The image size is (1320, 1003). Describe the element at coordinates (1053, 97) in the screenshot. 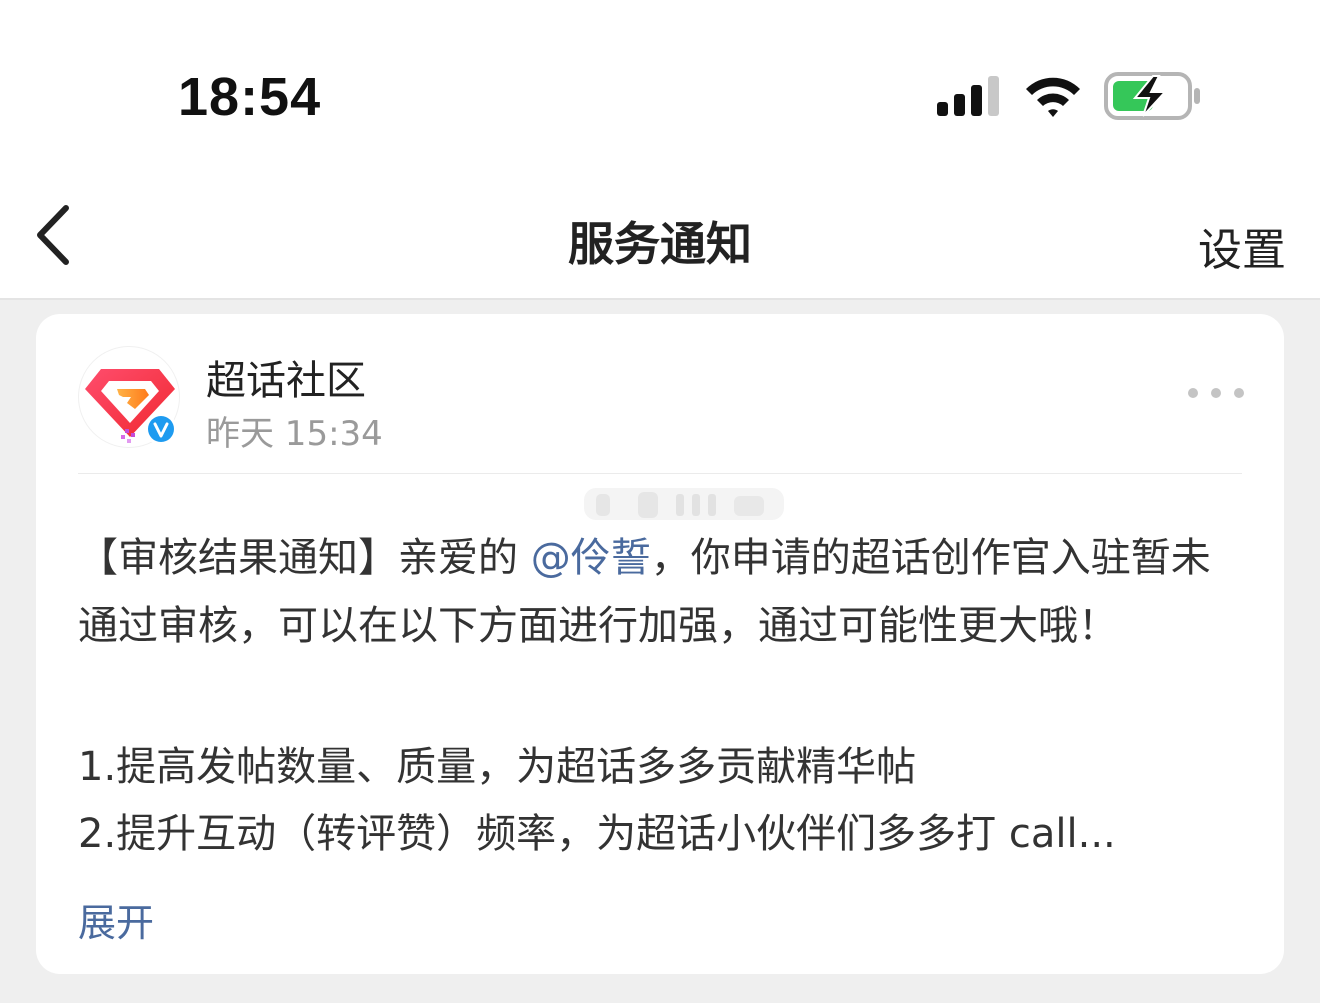

I see `wifi-icon` at that location.